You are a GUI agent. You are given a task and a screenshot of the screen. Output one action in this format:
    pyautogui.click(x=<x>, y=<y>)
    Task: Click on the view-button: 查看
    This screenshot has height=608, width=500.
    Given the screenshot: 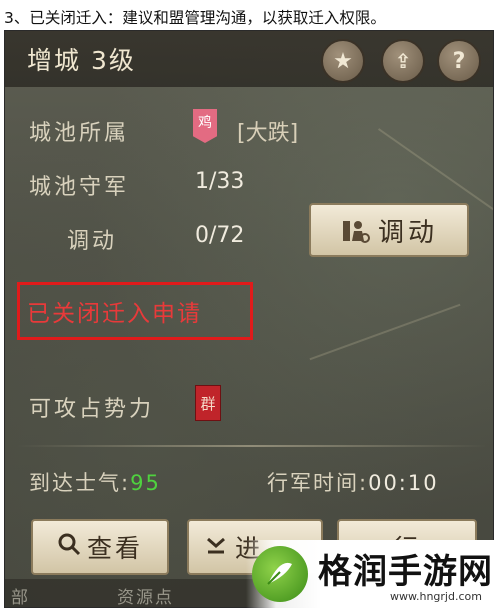 What is the action you would take?
    pyautogui.click(x=100, y=547)
    